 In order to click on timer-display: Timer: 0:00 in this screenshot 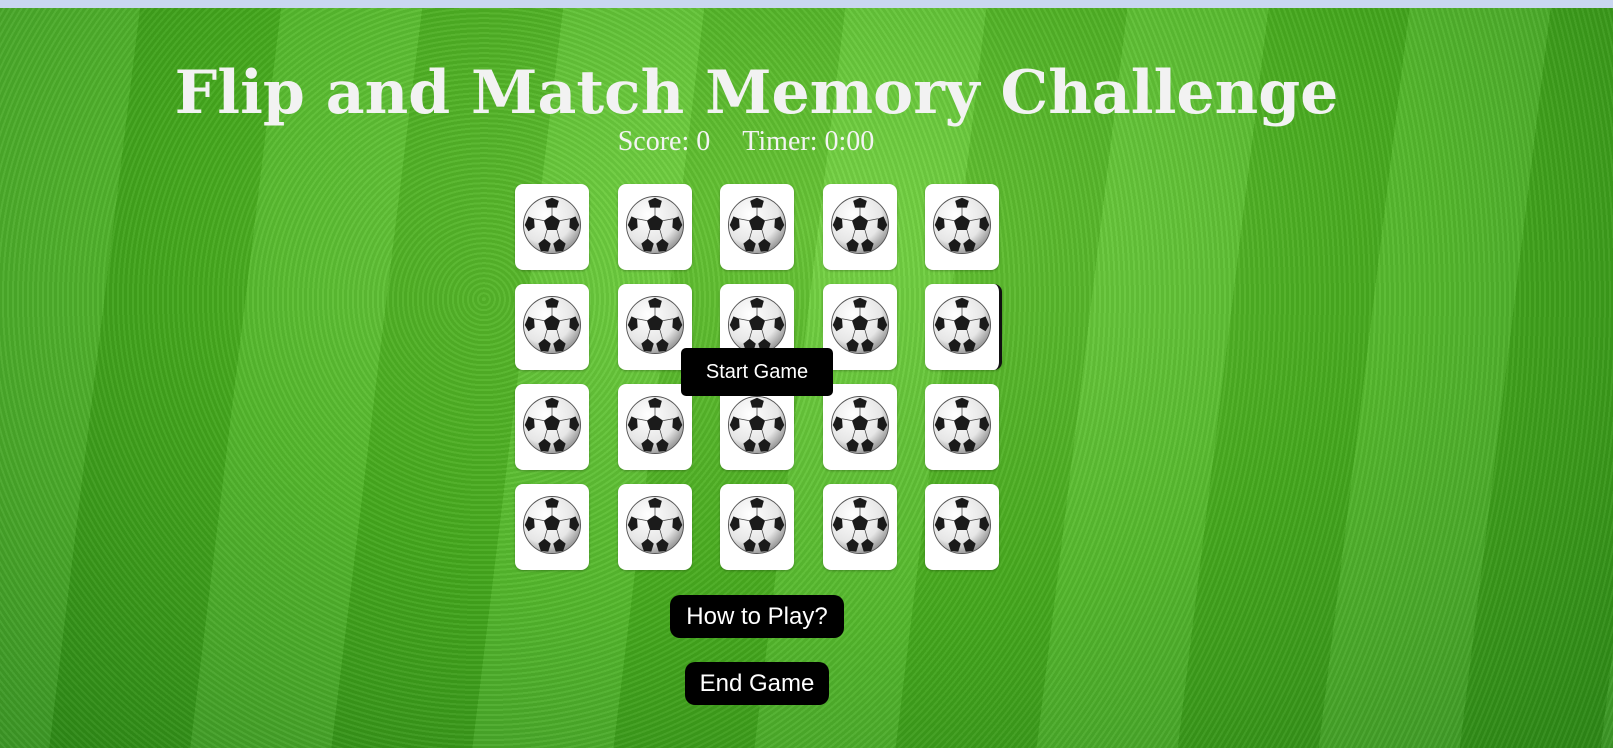, I will do `click(808, 141)`.